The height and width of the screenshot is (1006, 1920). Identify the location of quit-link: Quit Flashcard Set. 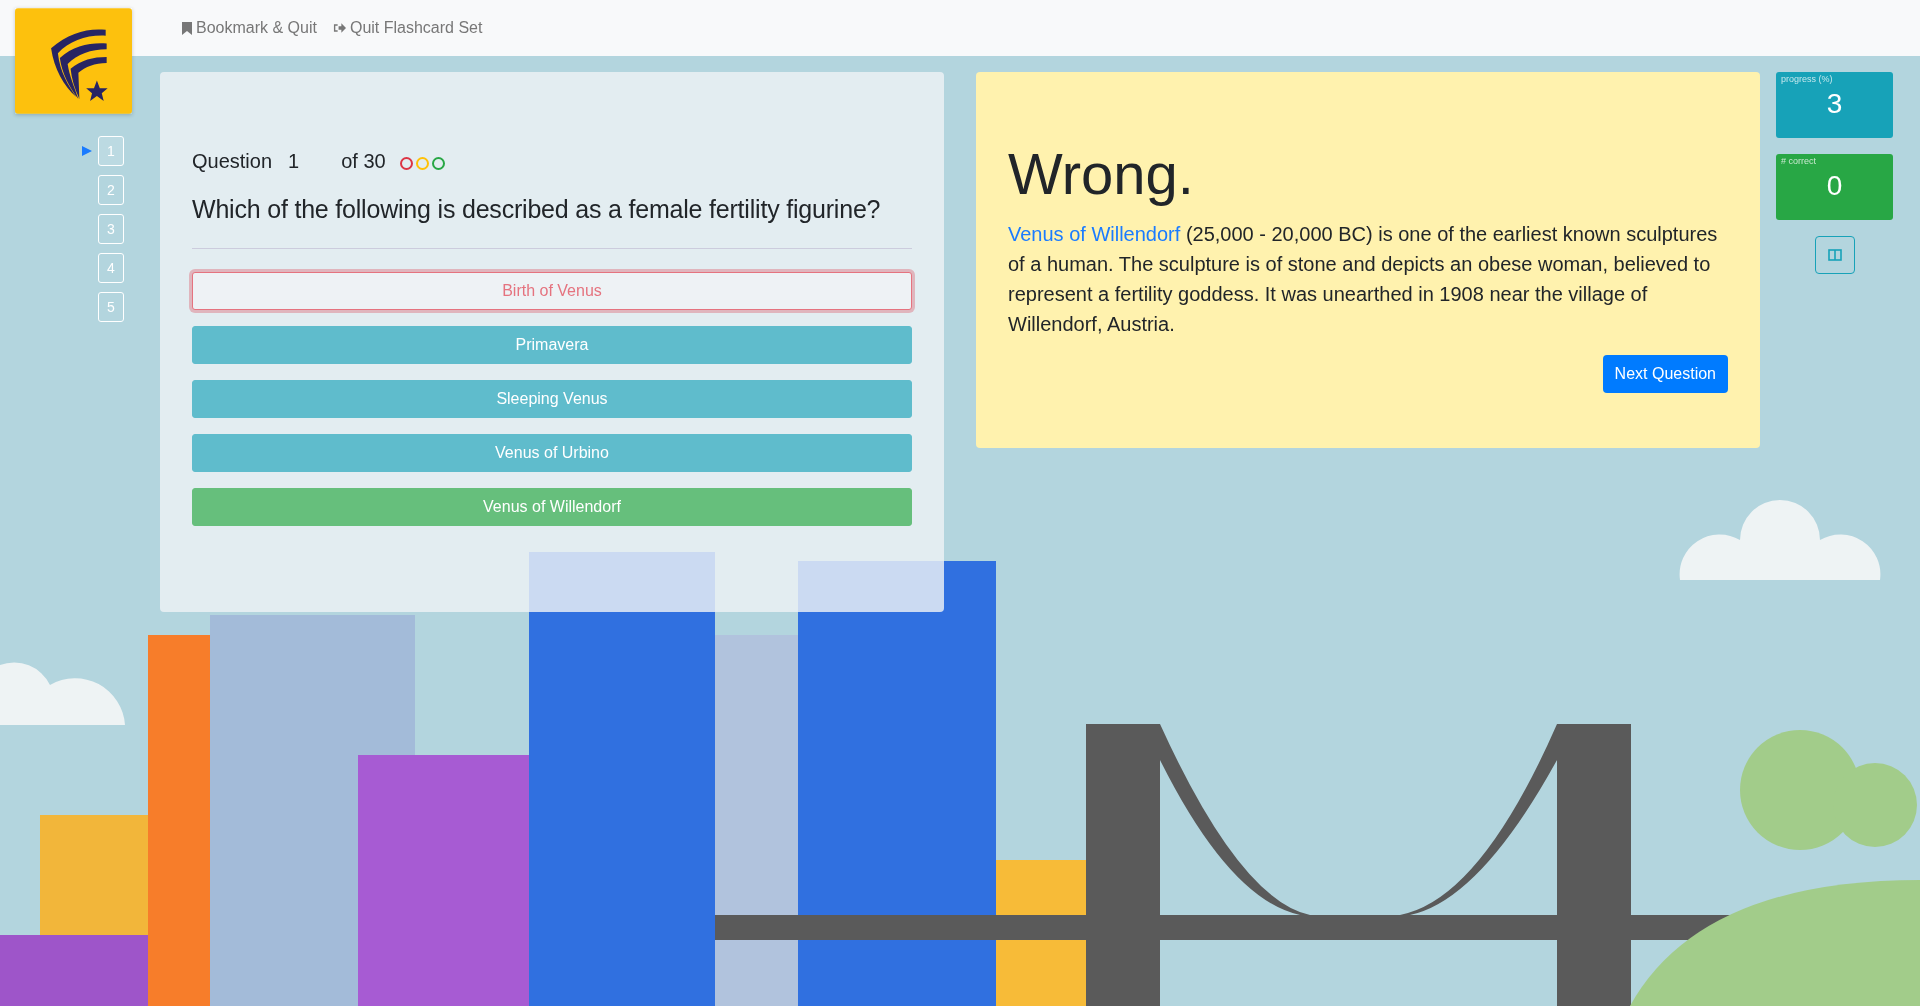
(407, 28).